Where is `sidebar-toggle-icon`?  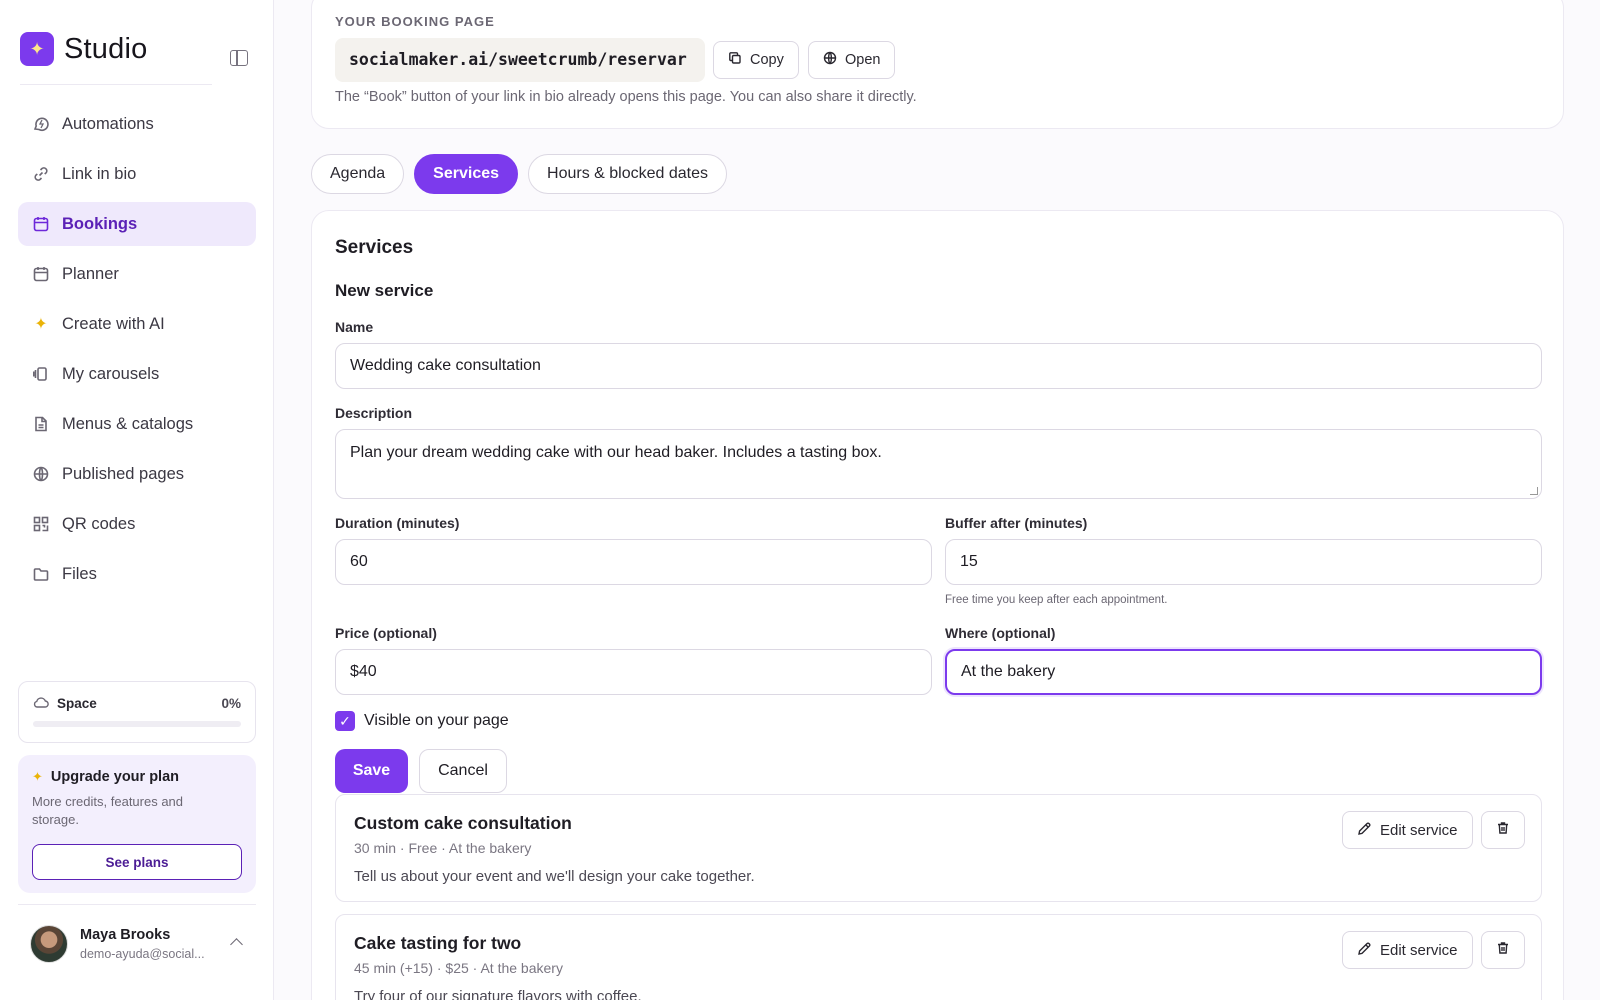 sidebar-toggle-icon is located at coordinates (239, 58).